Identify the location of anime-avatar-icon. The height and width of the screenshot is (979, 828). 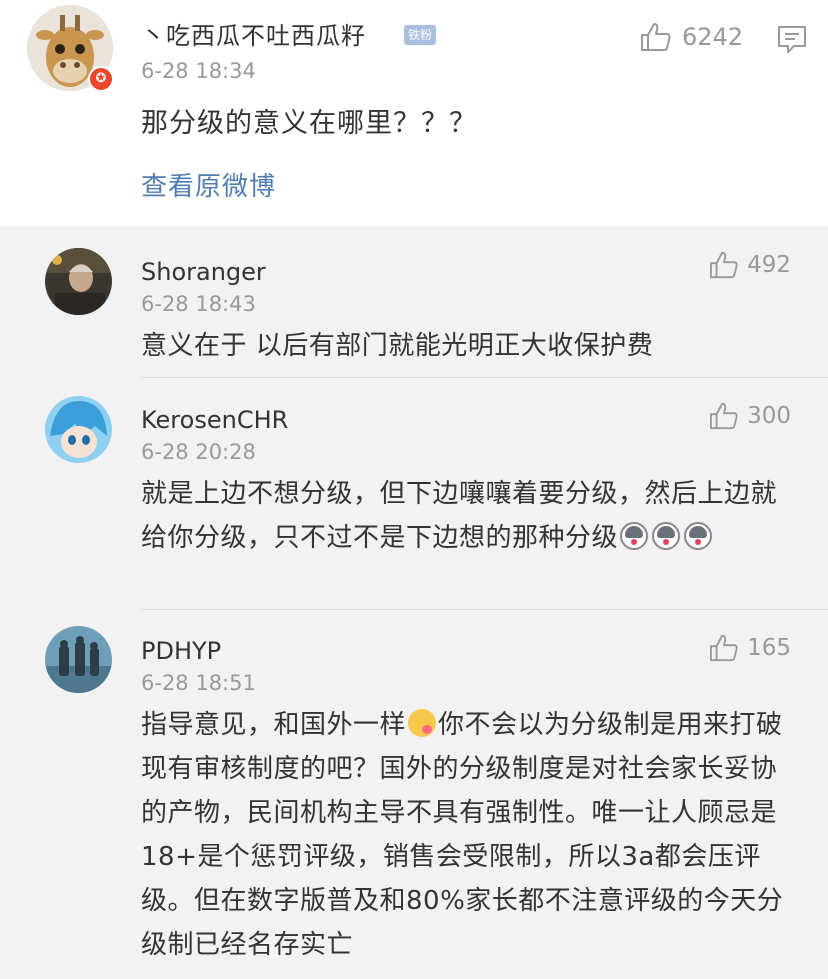
(78, 429).